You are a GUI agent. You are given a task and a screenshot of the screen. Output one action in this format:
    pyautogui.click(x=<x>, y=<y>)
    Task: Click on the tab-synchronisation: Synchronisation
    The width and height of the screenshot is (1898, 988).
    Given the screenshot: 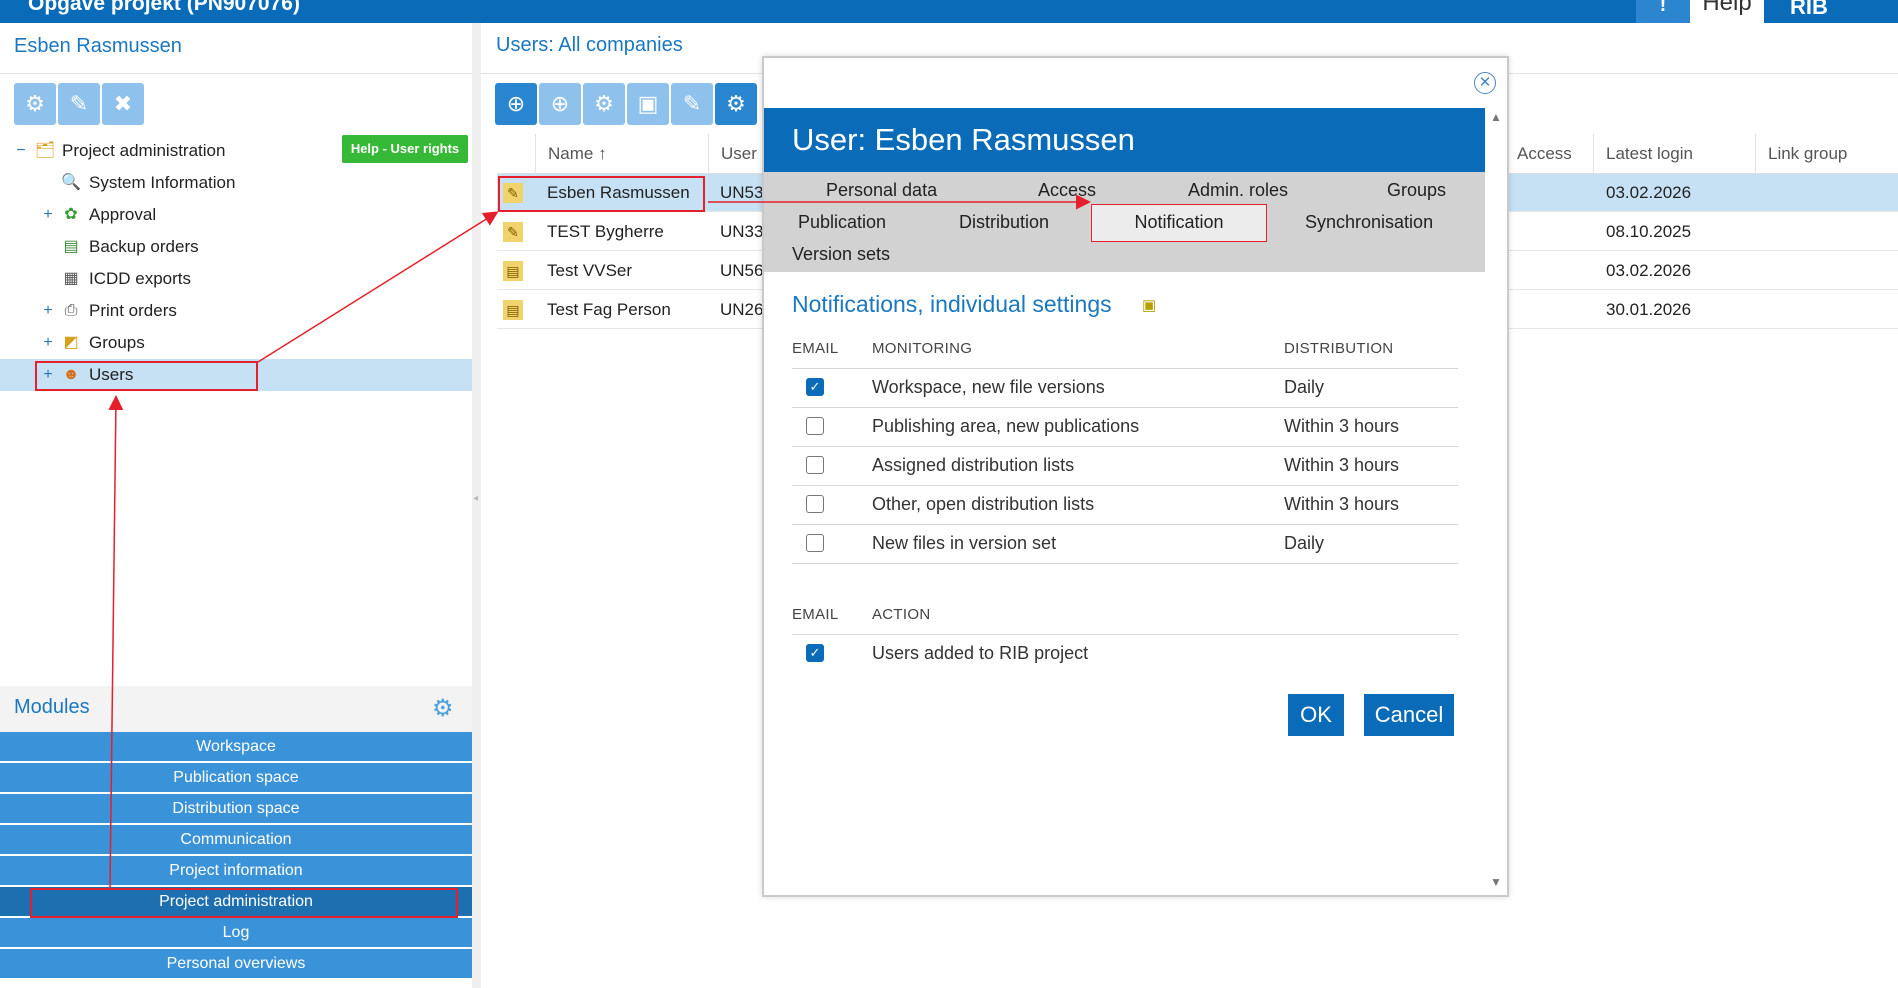 What is the action you would take?
    pyautogui.click(x=1369, y=222)
    